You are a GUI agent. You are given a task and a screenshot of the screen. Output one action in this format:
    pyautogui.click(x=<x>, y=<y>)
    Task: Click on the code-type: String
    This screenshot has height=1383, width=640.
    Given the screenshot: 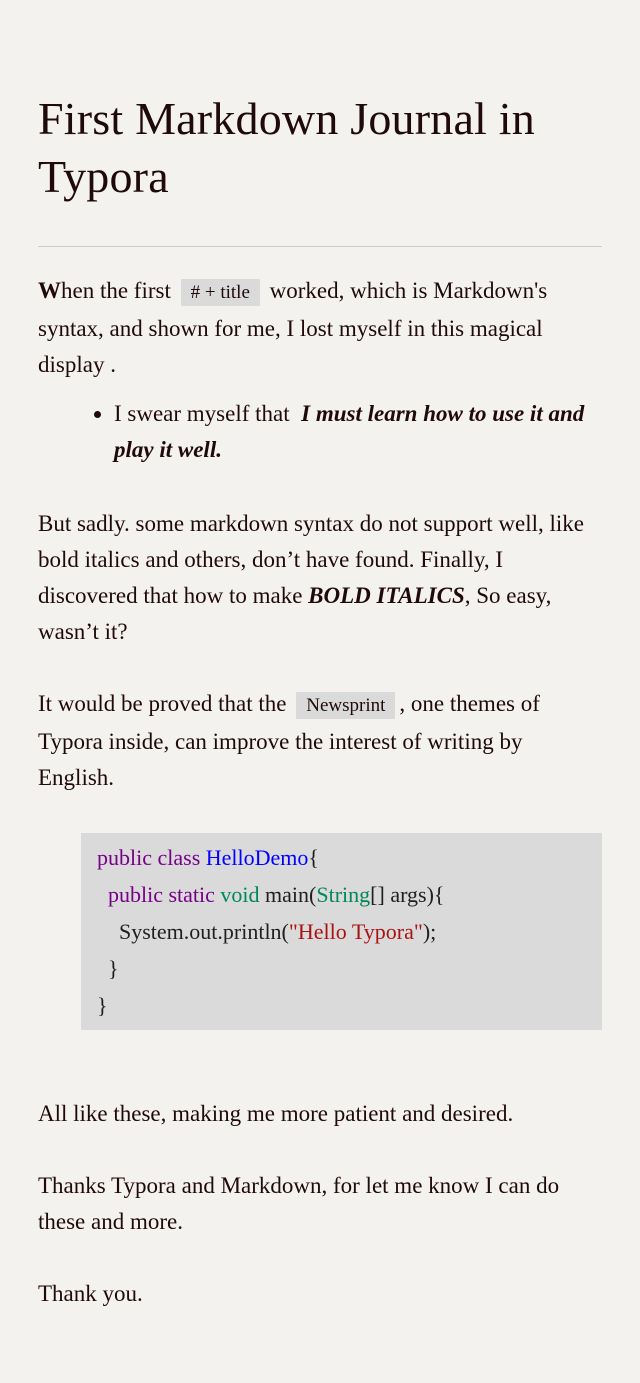 What is the action you would take?
    pyautogui.click(x=343, y=894)
    